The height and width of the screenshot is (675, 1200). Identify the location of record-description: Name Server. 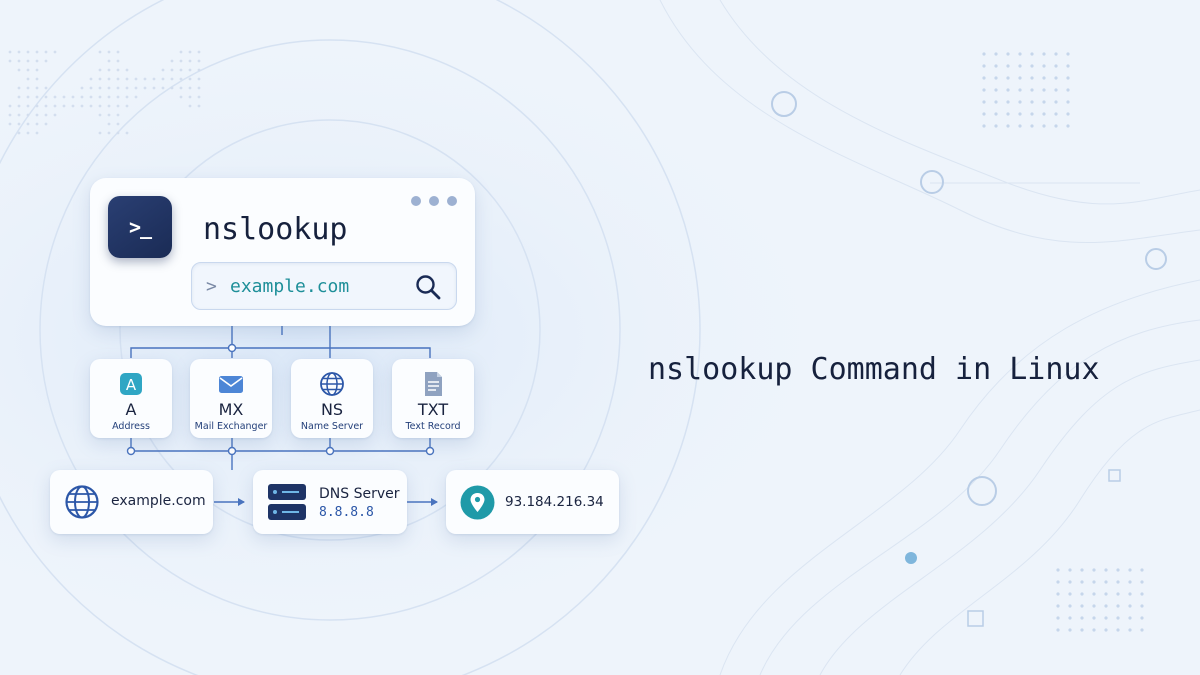
(332, 426).